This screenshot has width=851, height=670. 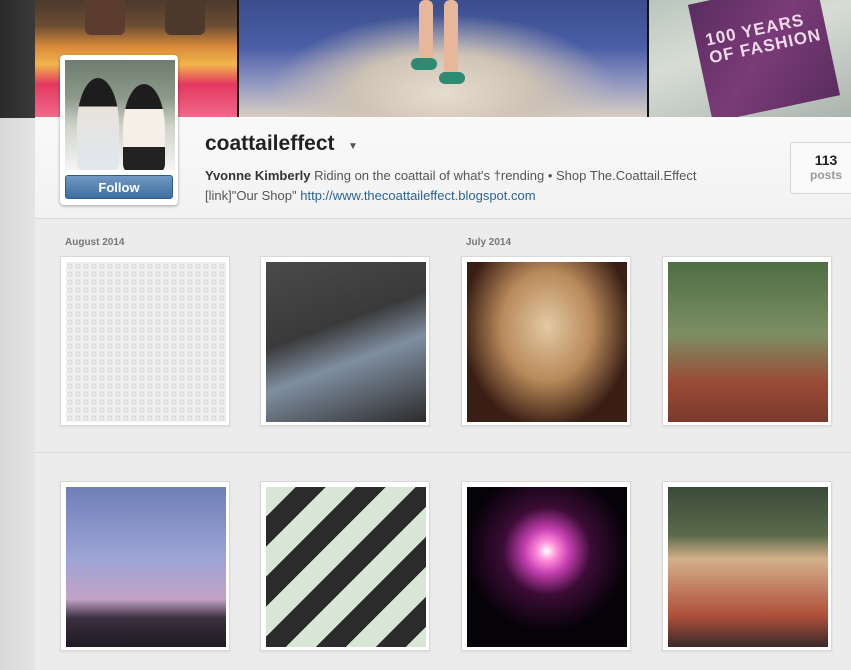 I want to click on chevron-down-icon: ▼, so click(x=353, y=146).